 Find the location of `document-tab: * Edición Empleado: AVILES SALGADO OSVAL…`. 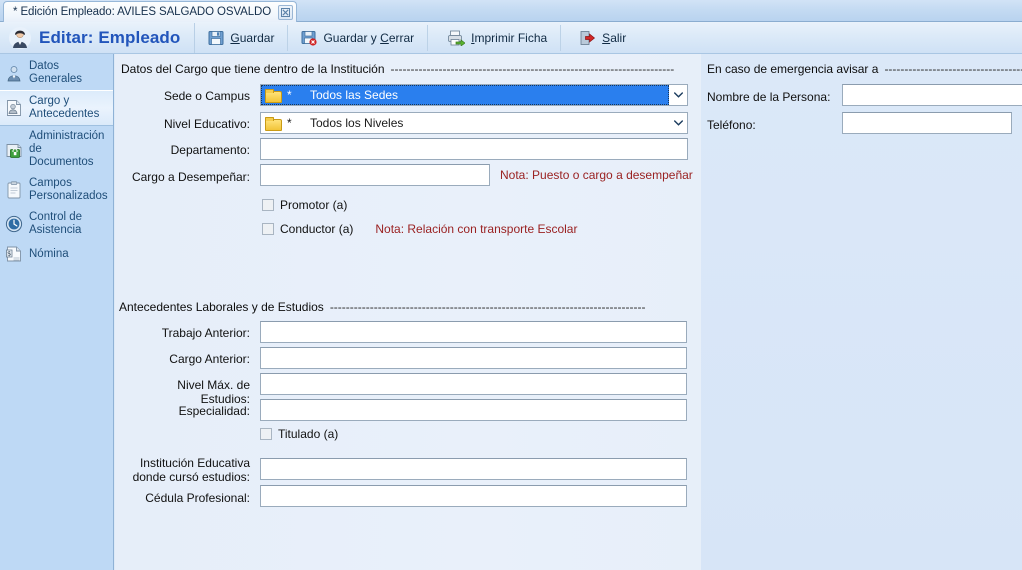

document-tab: * Edición Empleado: AVILES SALGADO OSVAL… is located at coordinates (150, 11).